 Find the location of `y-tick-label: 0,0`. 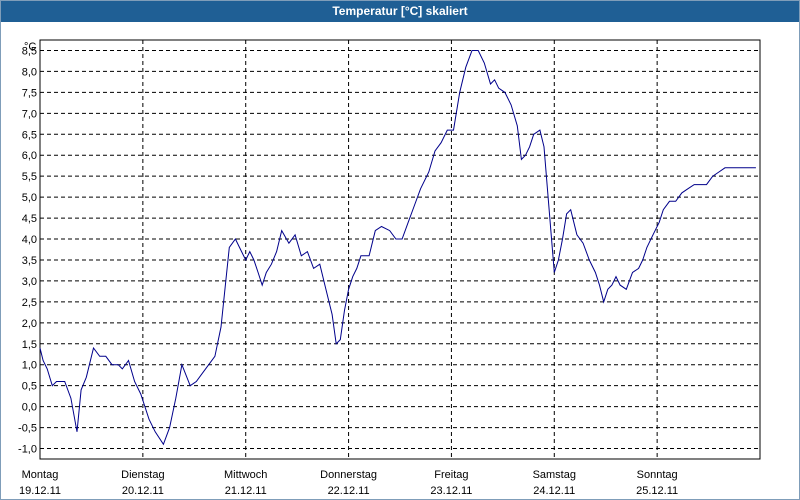

y-tick-label: 0,0 is located at coordinates (29, 408).